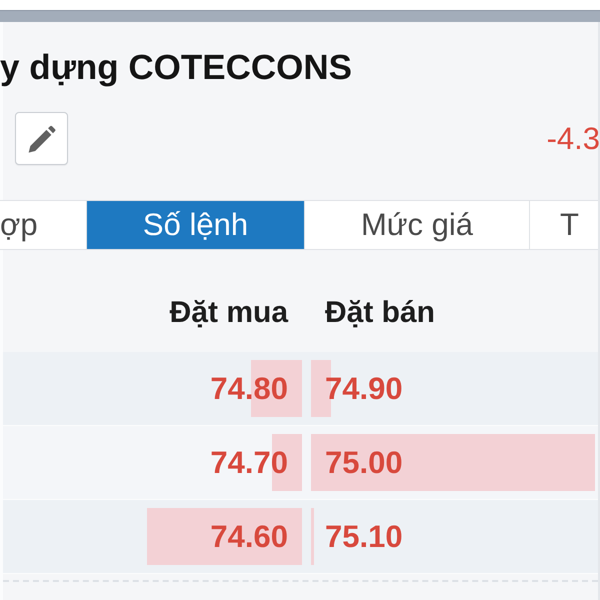 The height and width of the screenshot is (600, 600). What do you see at coordinates (380, 313) in the screenshot?
I see `ask-column-header: Đặt bán` at bounding box center [380, 313].